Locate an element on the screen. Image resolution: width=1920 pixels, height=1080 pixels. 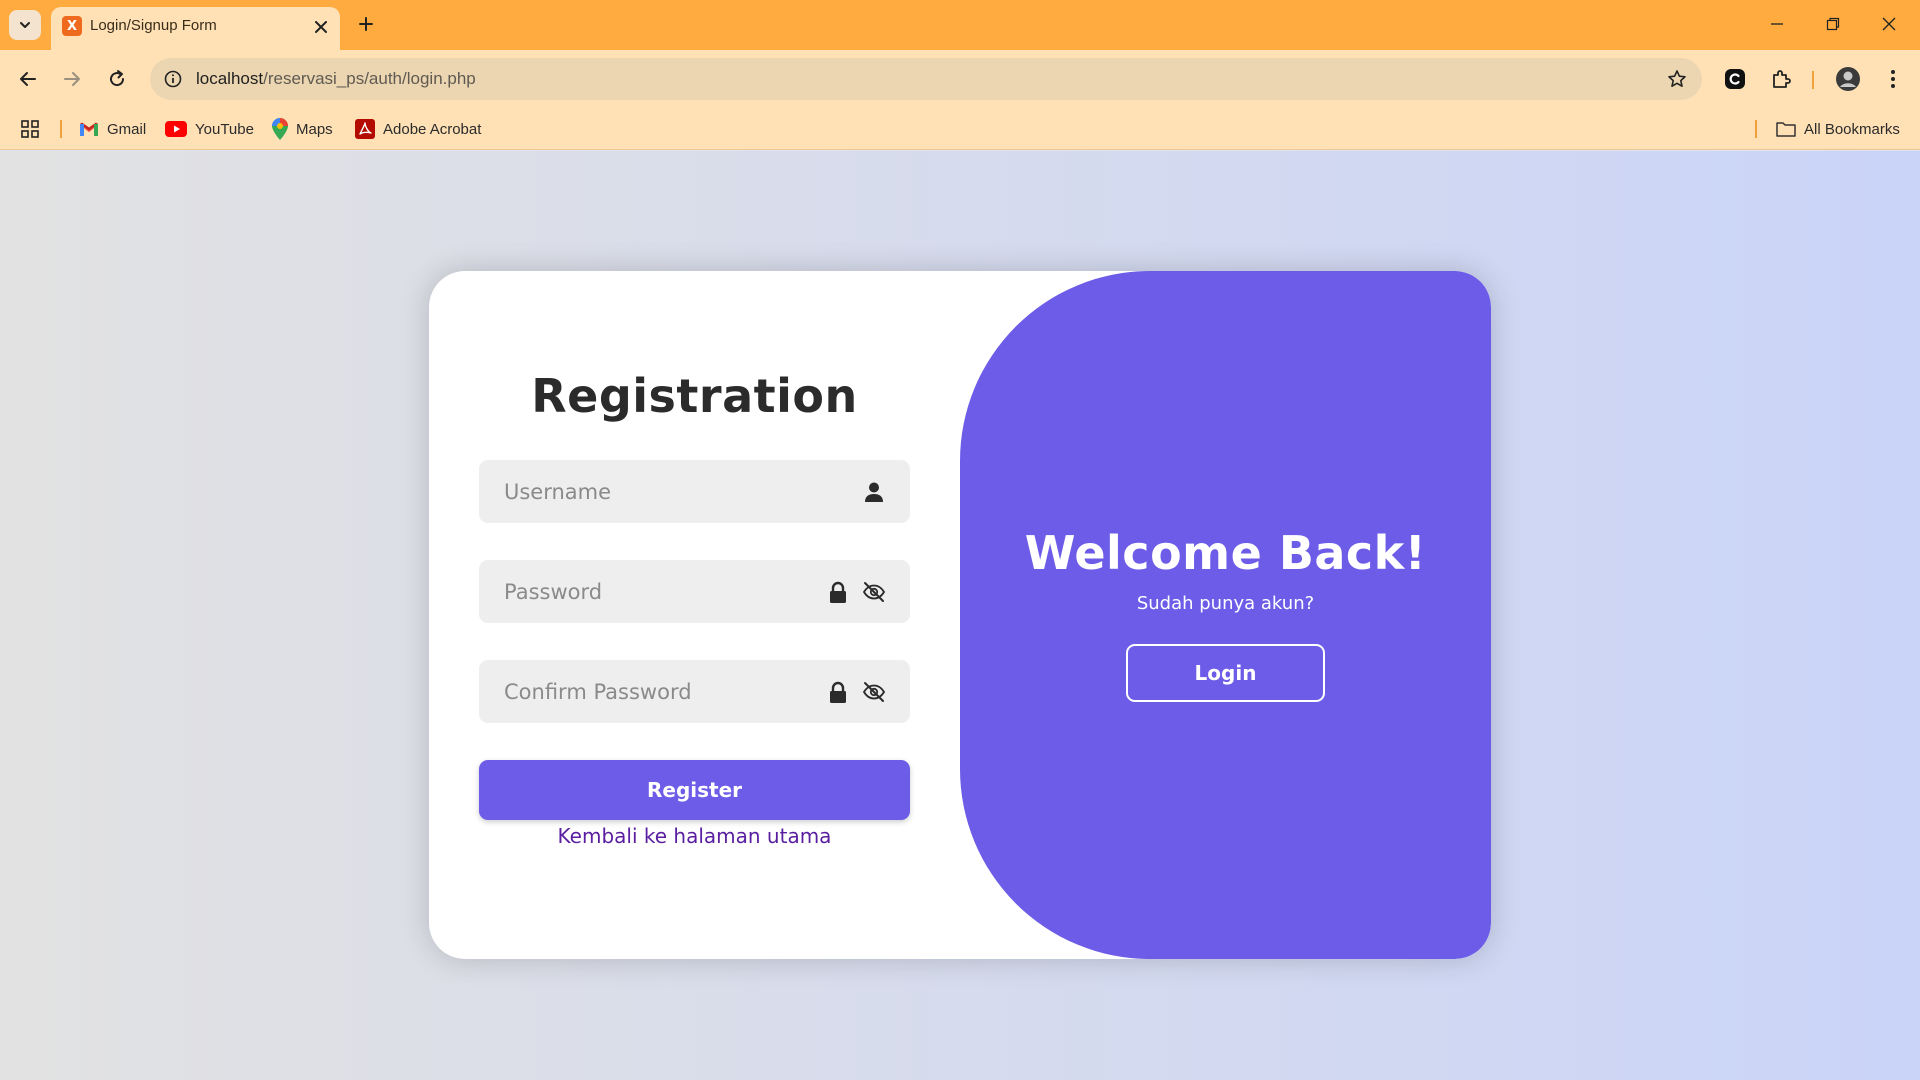
site-info-icon is located at coordinates (173, 79).